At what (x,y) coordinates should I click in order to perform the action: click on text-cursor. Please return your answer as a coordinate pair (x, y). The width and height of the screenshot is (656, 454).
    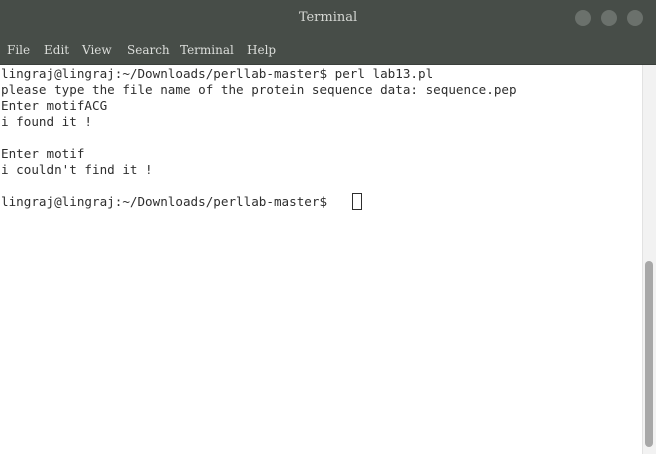
    Looking at the image, I should click on (357, 201).